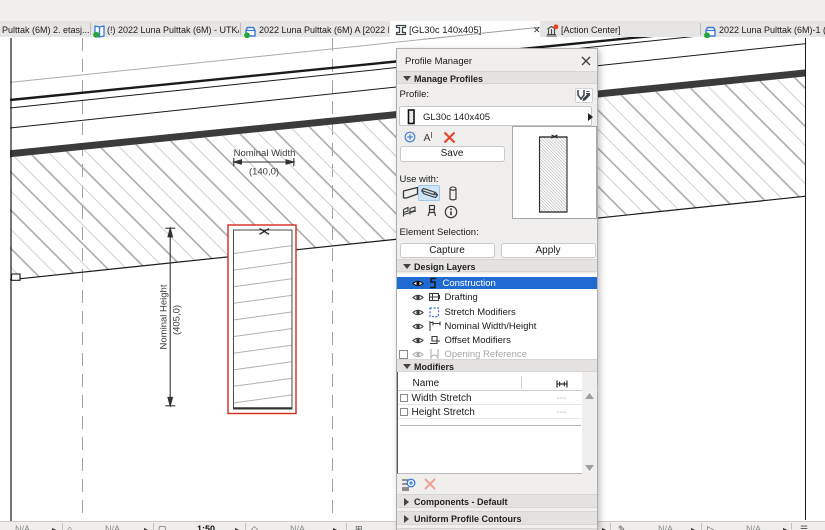 The height and width of the screenshot is (530, 825). What do you see at coordinates (265, 153) in the screenshot?
I see `svg-text: Nominal Width` at bounding box center [265, 153].